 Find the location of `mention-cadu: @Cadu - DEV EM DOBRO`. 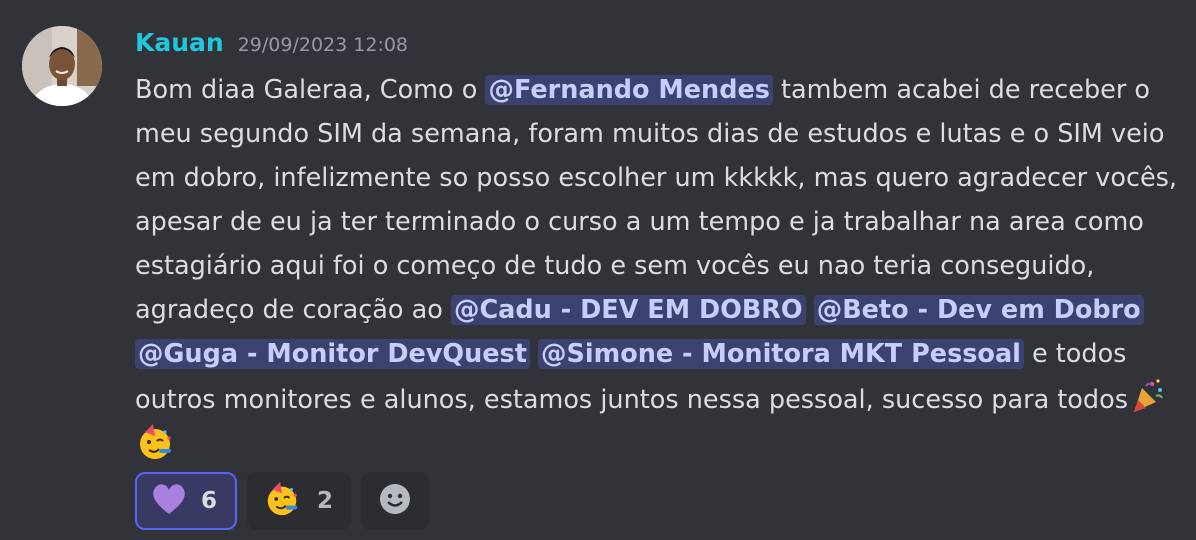

mention-cadu: @Cadu - DEV EM DOBRO is located at coordinates (628, 310).